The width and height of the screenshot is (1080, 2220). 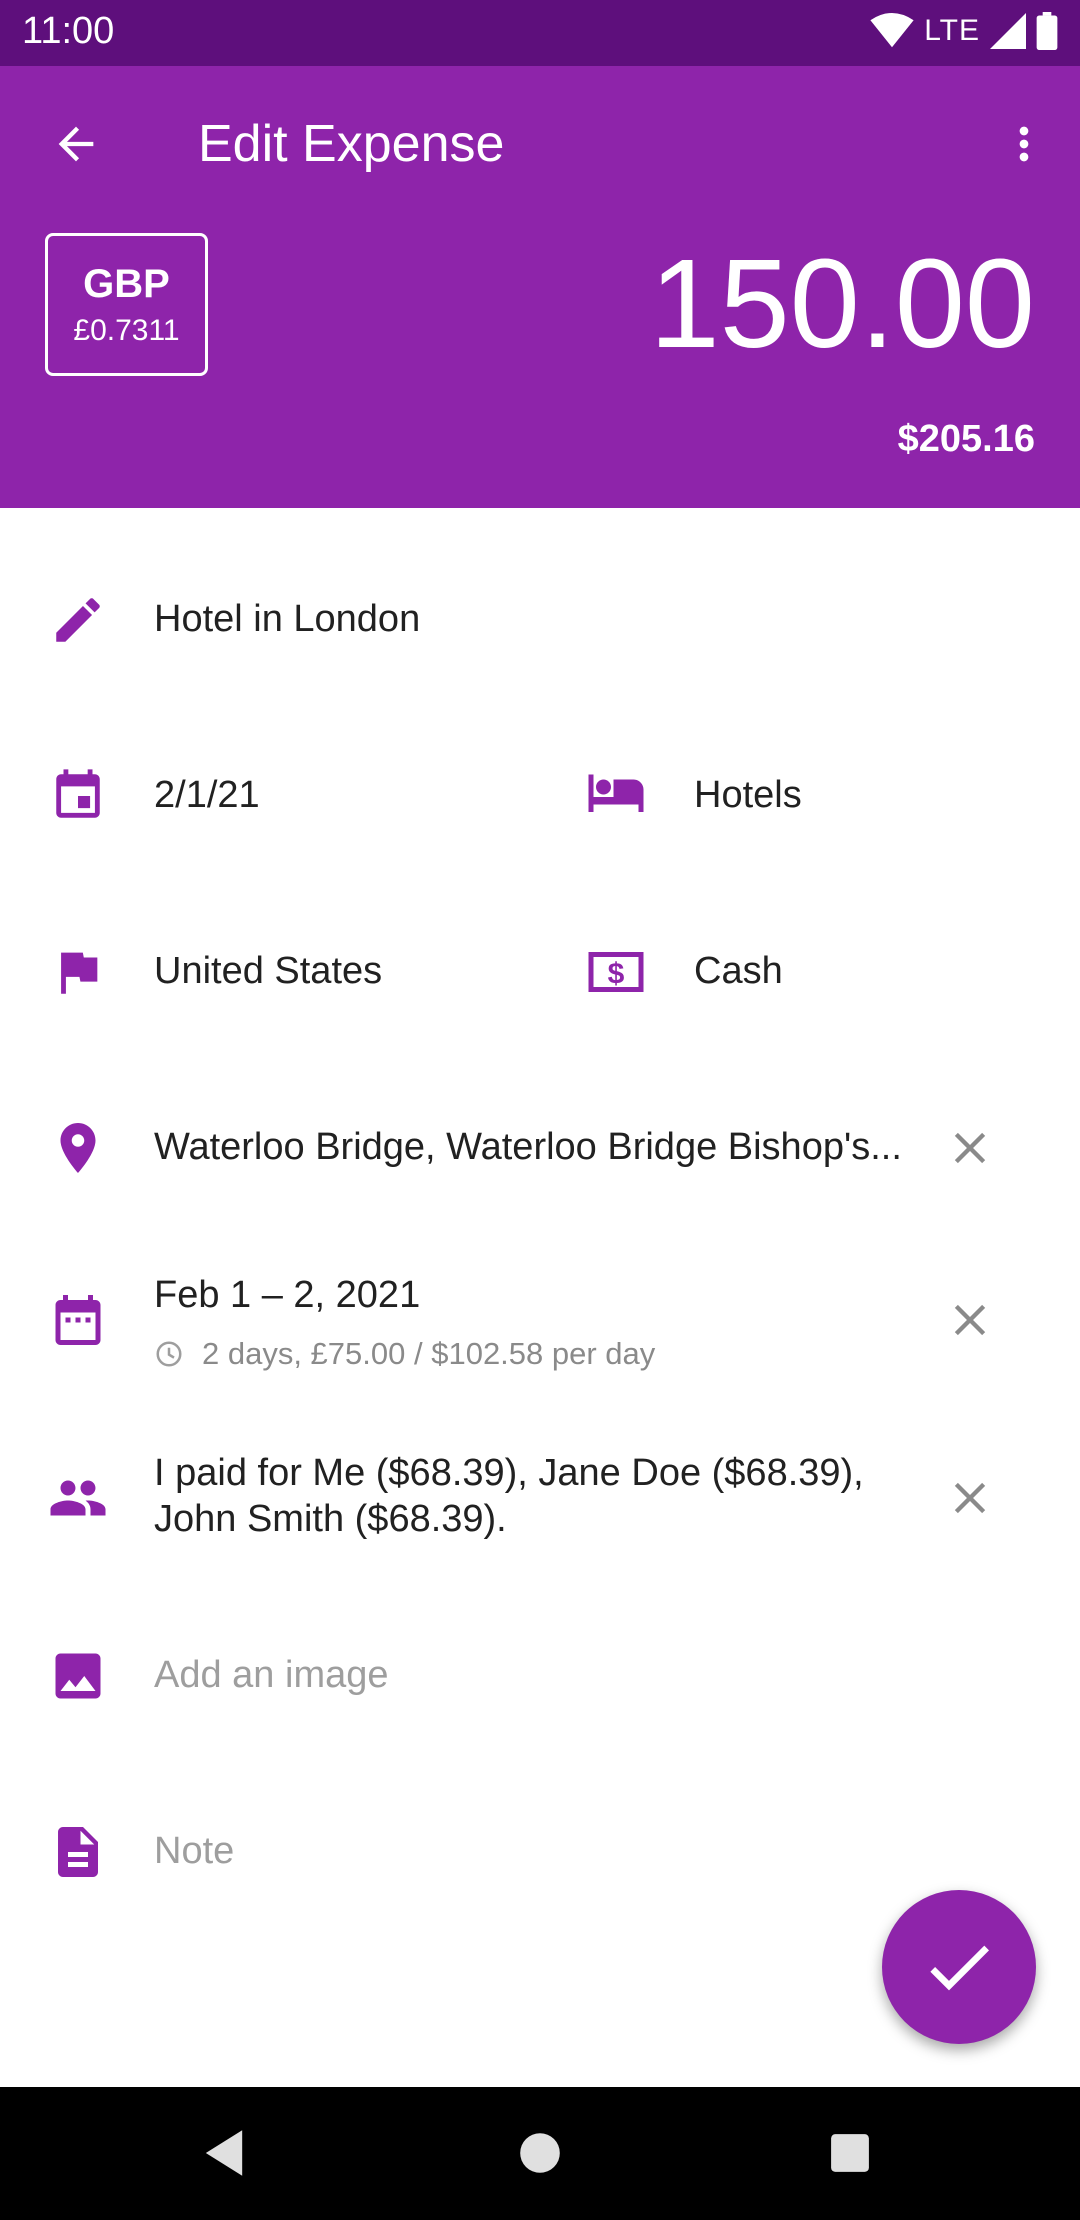 What do you see at coordinates (287, 619) in the screenshot?
I see `description-field: Hotel in London` at bounding box center [287, 619].